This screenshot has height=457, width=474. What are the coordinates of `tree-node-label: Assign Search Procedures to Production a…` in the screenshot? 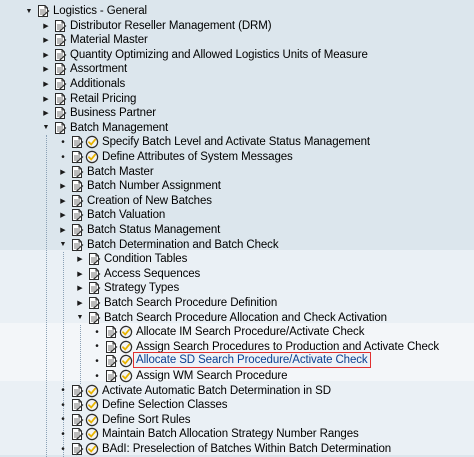 It's located at (287, 347).